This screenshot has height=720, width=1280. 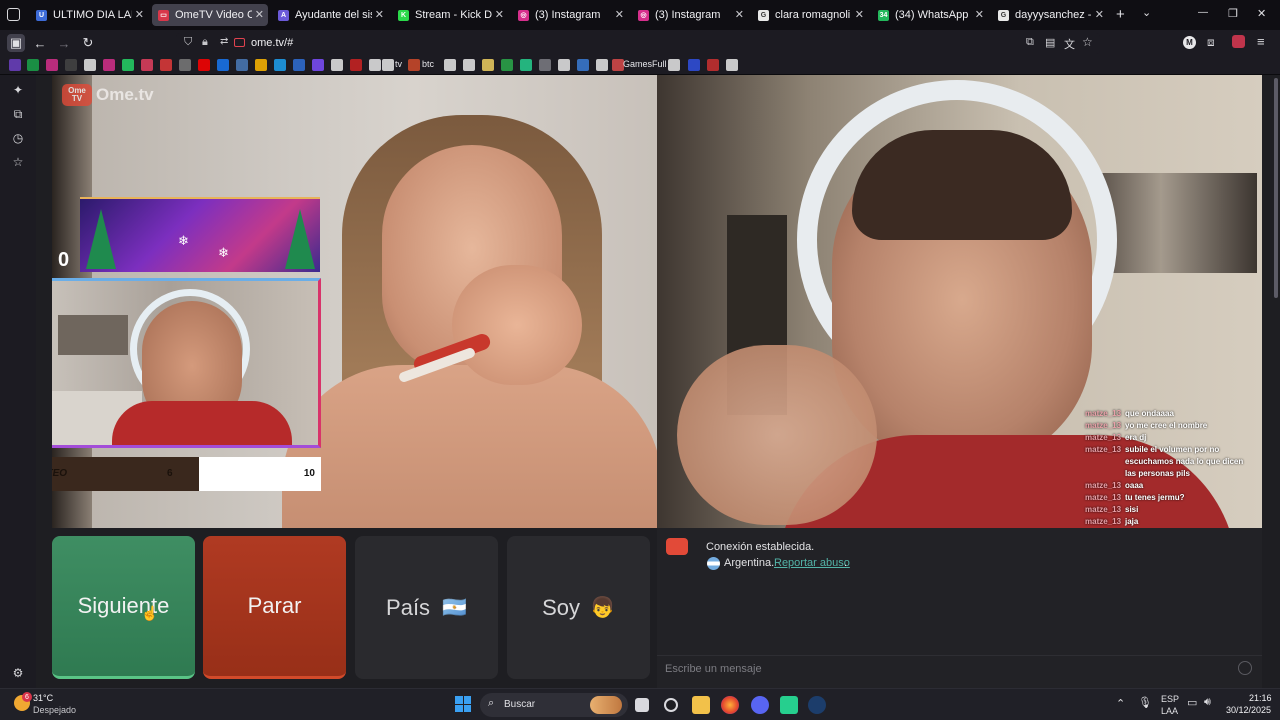 I want to click on bookmark-btc: btc, so click(x=428, y=64).